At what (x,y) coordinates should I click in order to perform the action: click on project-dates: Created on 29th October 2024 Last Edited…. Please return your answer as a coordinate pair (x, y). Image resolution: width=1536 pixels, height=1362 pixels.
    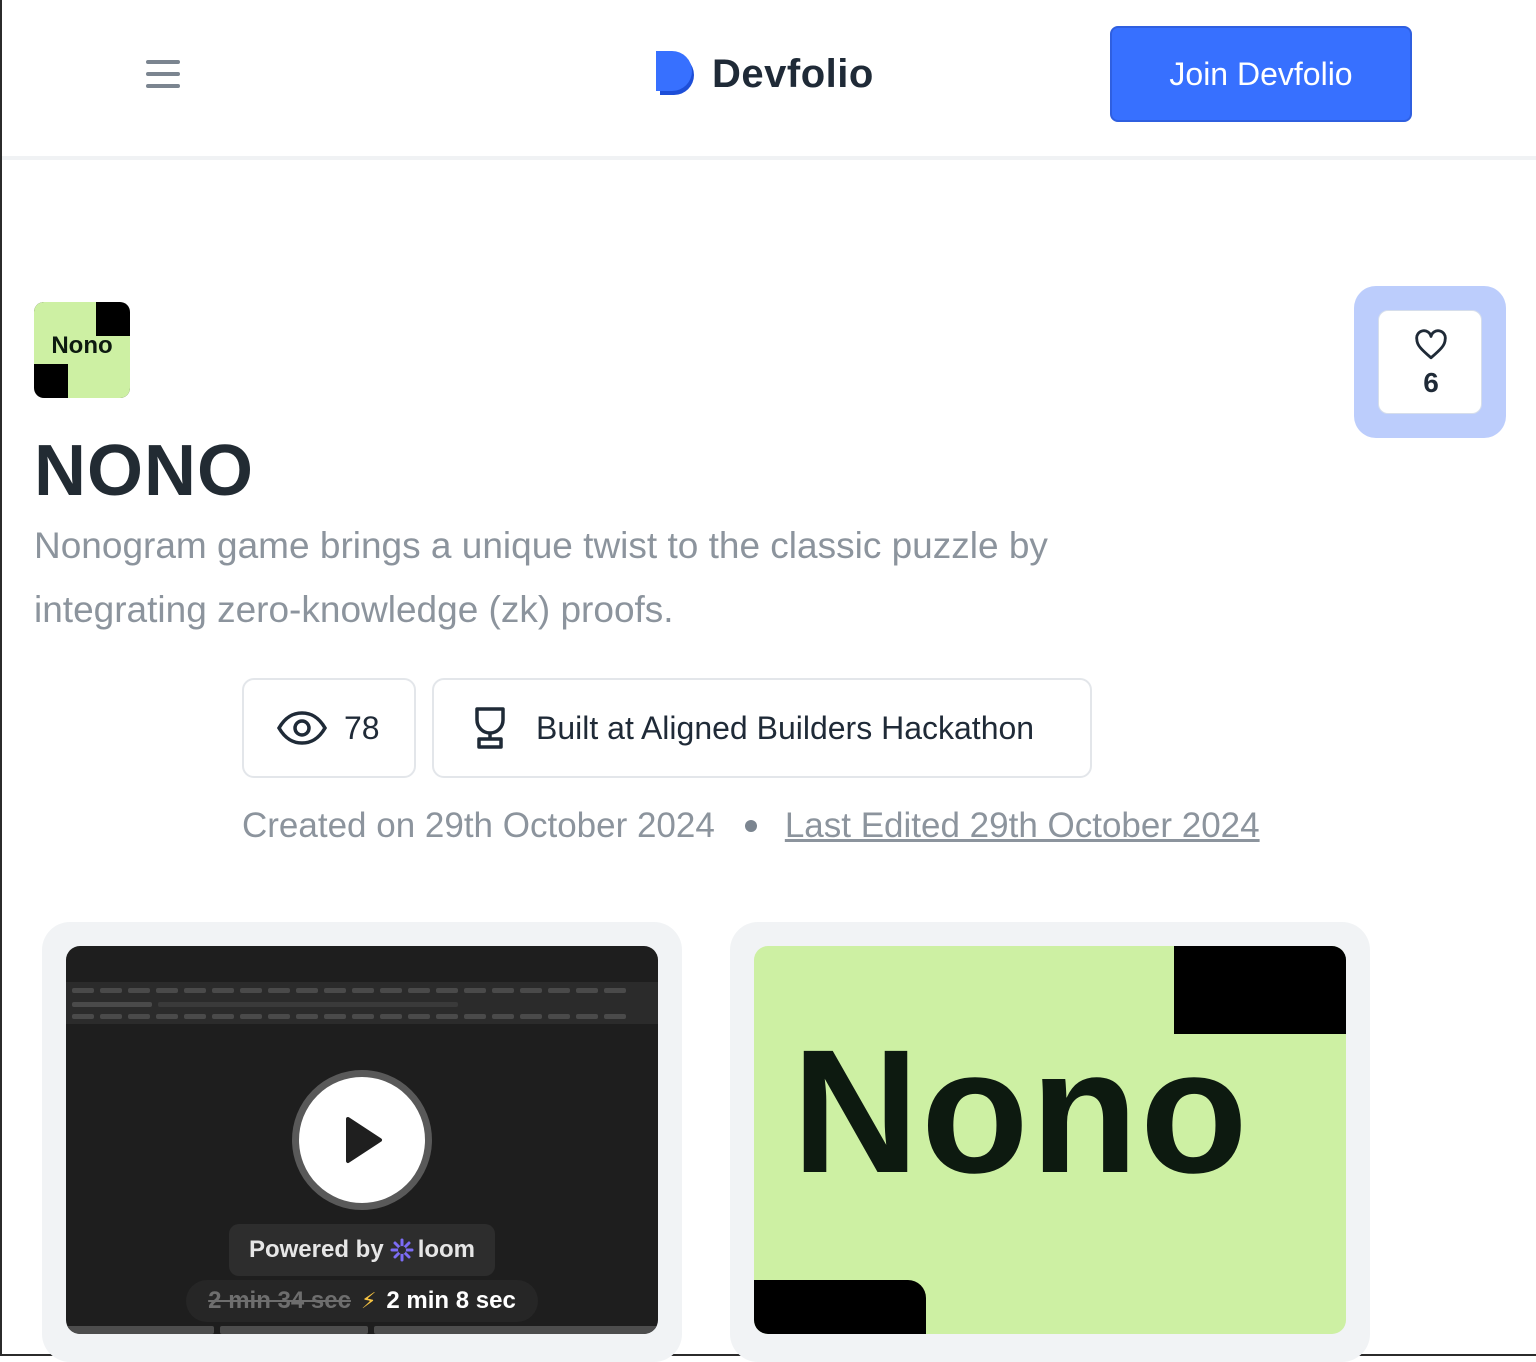
    Looking at the image, I should click on (751, 826).